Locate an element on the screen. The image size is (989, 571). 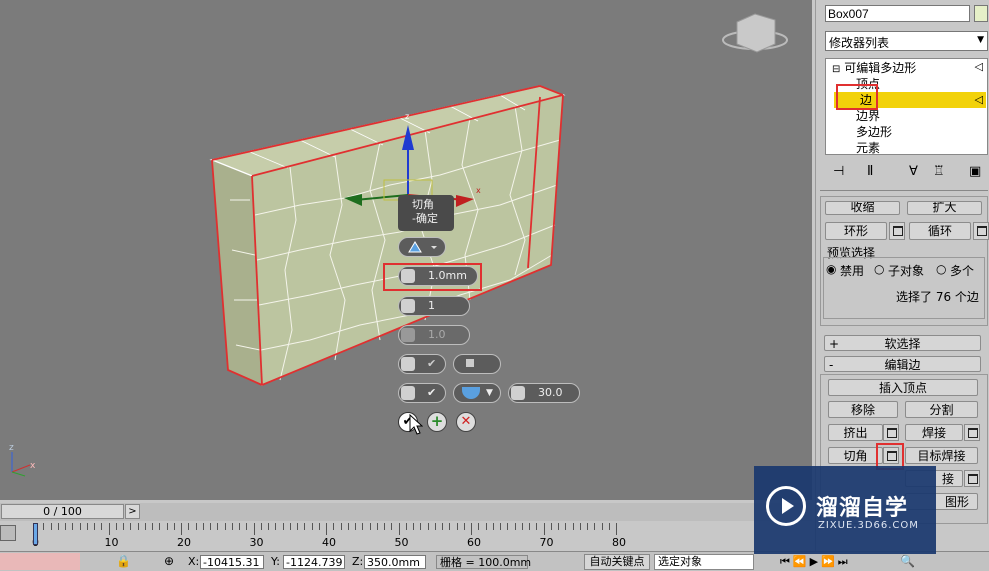
open-chamfer-toggle: ✔ is located at coordinates (422, 364).